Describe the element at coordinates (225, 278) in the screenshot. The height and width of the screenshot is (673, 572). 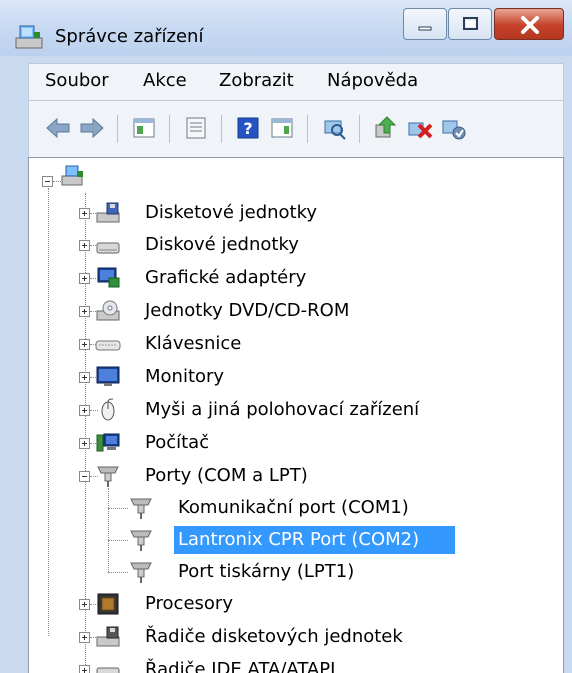
I see `tree-item-label: Grafické adaptéry` at that location.